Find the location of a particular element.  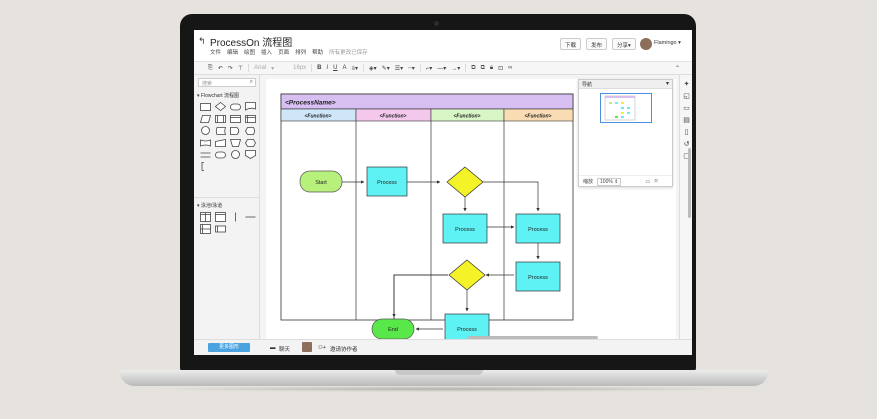

vertical-pool-shape-icon is located at coordinates (205, 216).